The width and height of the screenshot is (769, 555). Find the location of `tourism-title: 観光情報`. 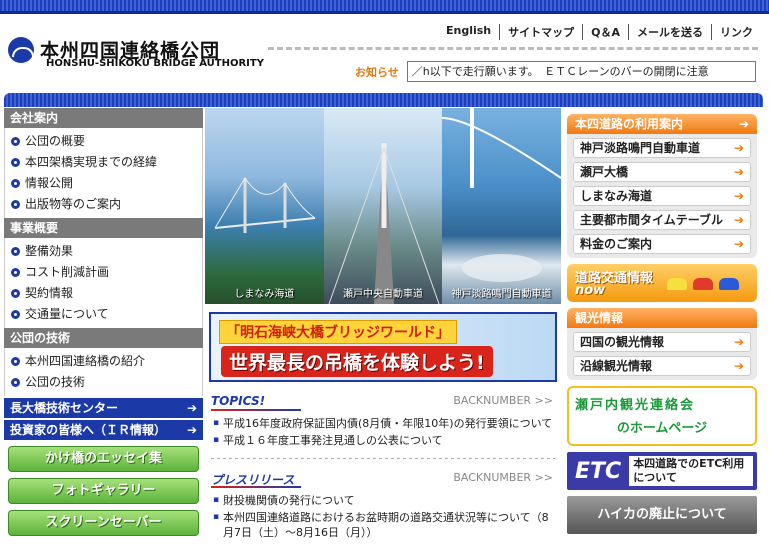

tourism-title: 観光情報 is located at coordinates (599, 318).